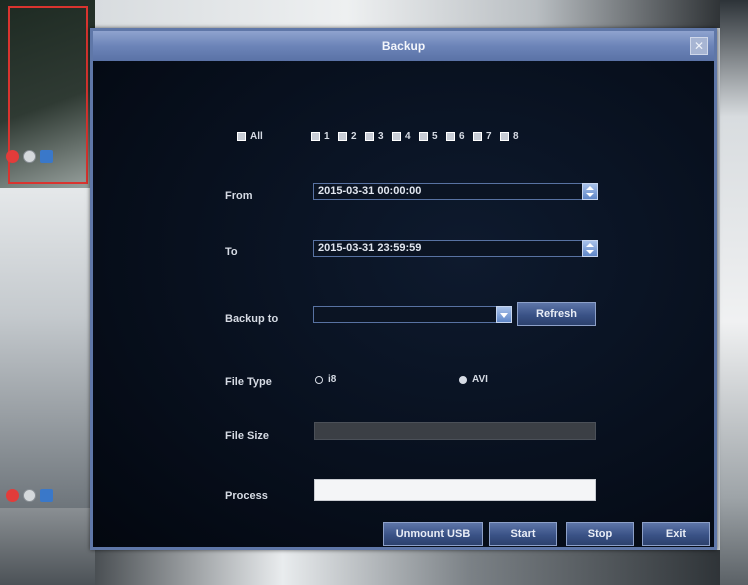  Describe the element at coordinates (489, 136) in the screenshot. I see `channel-label: 7` at that location.